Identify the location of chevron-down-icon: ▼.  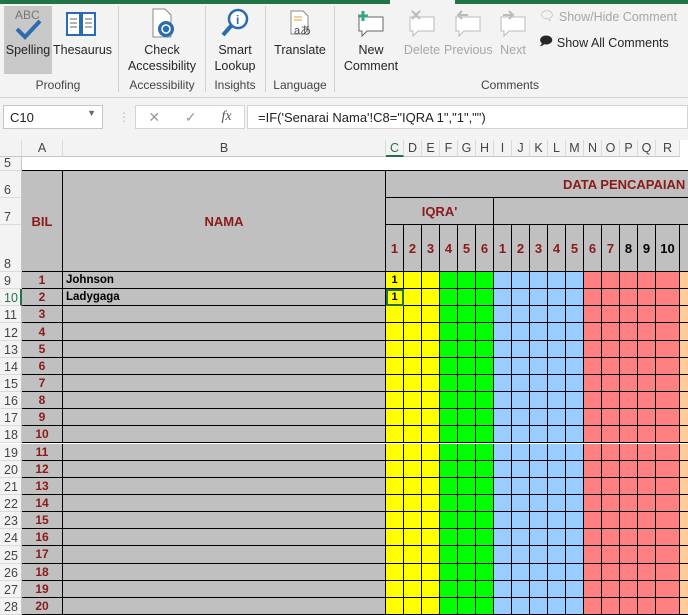
(91, 113).